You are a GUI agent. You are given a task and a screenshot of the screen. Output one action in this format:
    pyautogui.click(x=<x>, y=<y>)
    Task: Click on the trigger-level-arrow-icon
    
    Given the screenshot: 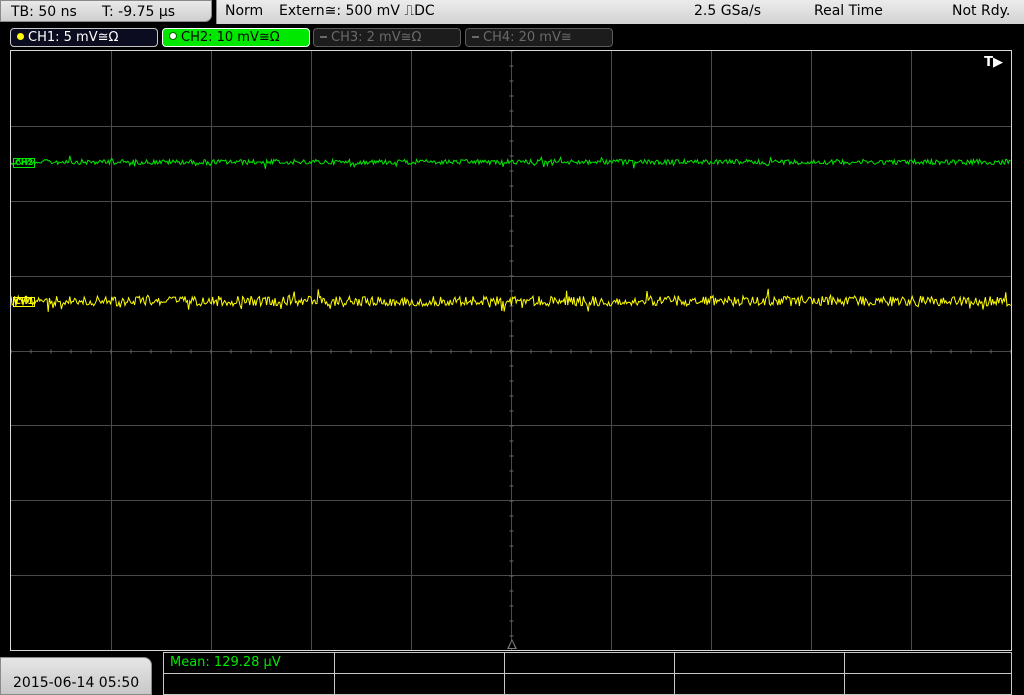 What is the action you would take?
    pyautogui.click(x=512, y=644)
    